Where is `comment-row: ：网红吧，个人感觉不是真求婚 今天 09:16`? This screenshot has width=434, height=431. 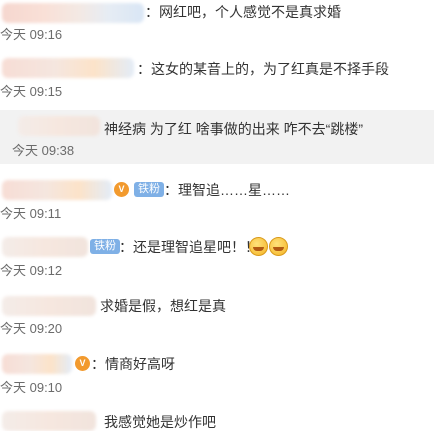
comment-row: ：网红吧，个人感觉不是真求婚 今天 09:16 is located at coordinates (217, 25).